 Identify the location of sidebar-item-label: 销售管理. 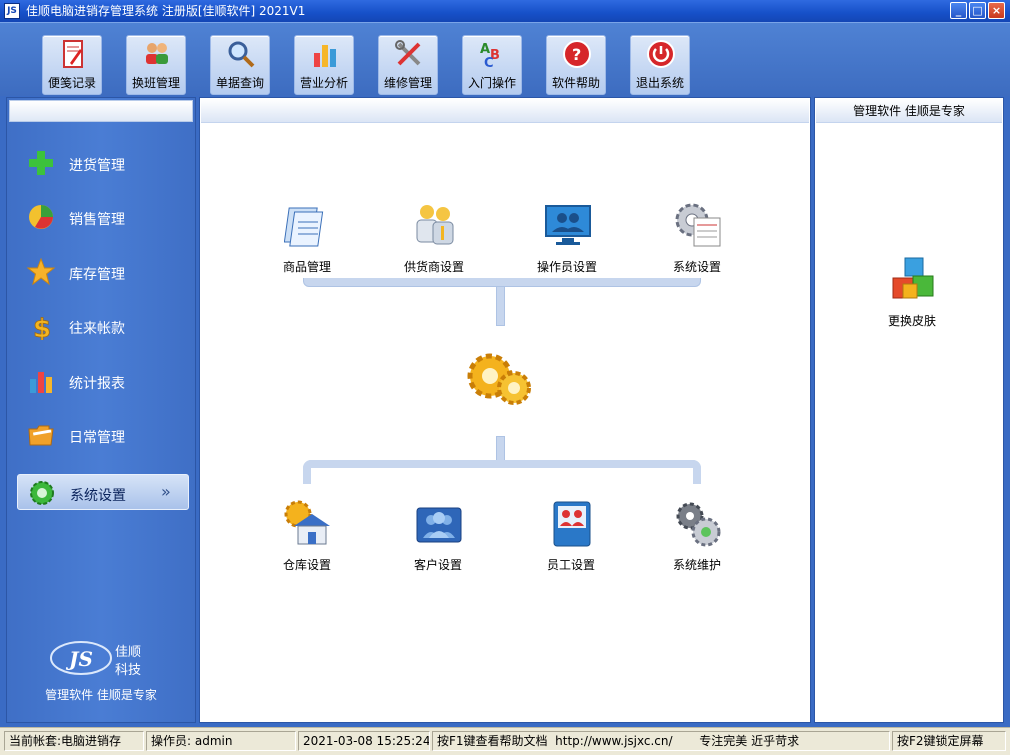
(97, 220).